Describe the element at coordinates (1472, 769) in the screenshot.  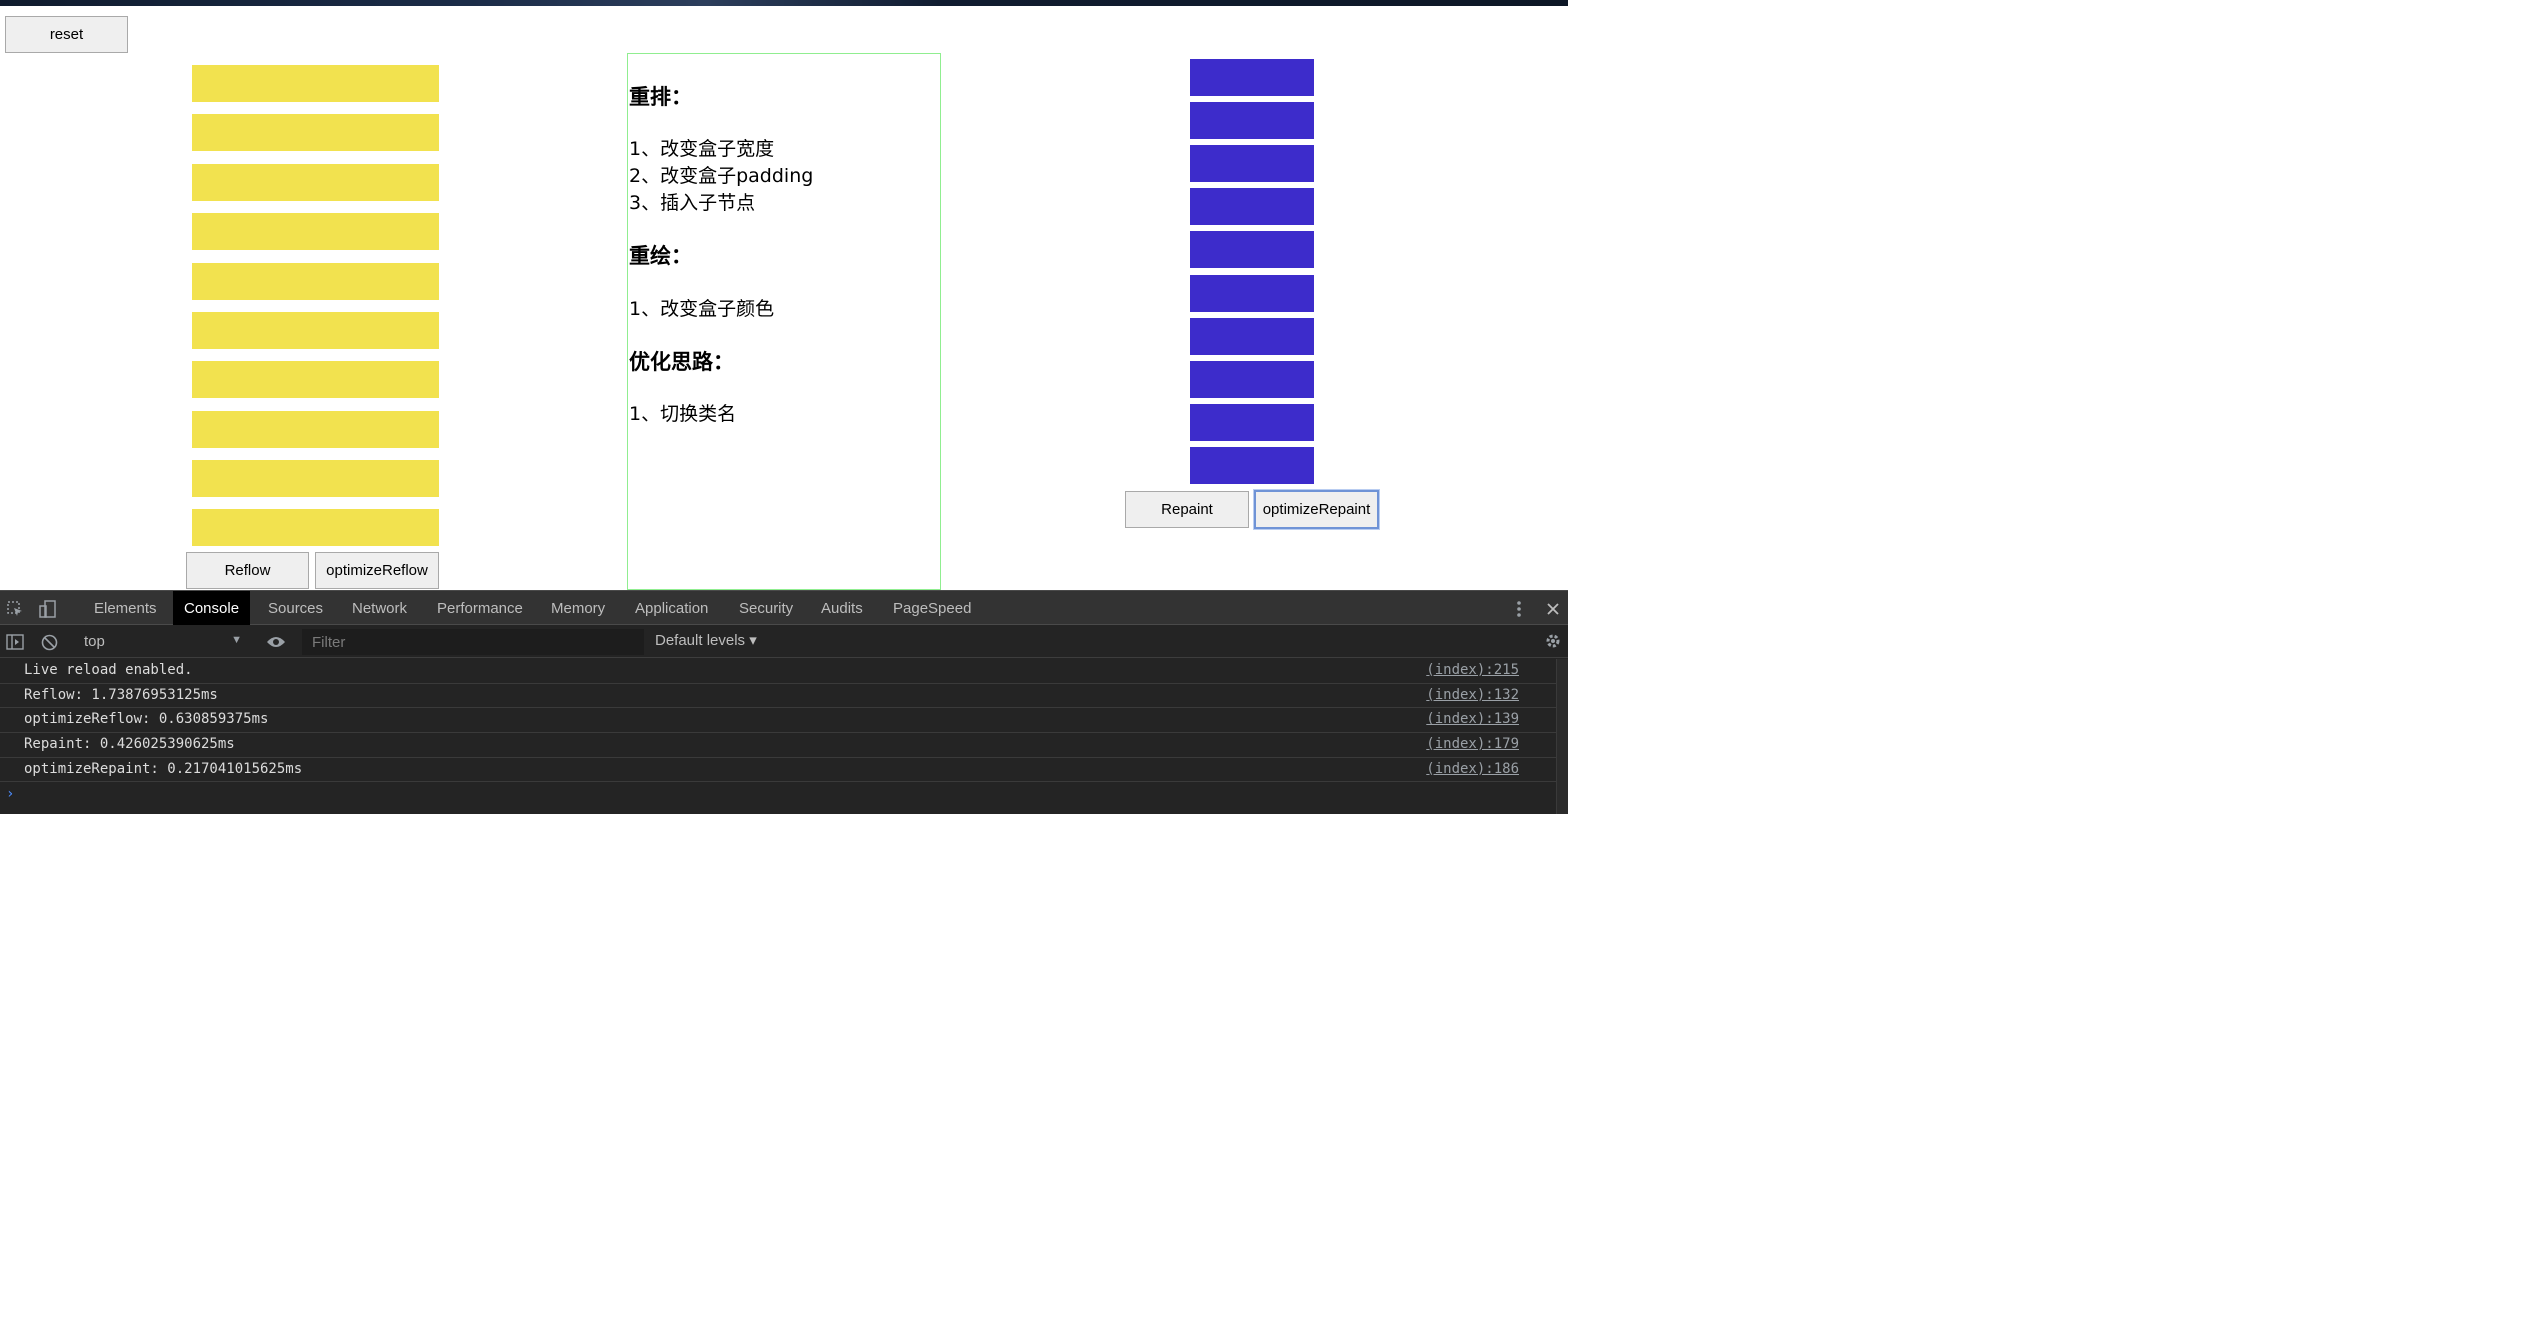
I see `log-source-link: (index):186` at that location.